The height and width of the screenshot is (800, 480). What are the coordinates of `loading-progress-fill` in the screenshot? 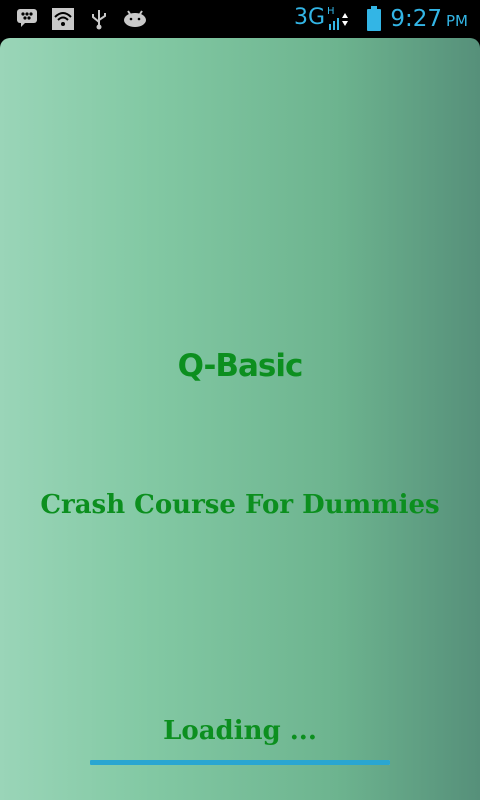 It's located at (240, 762).